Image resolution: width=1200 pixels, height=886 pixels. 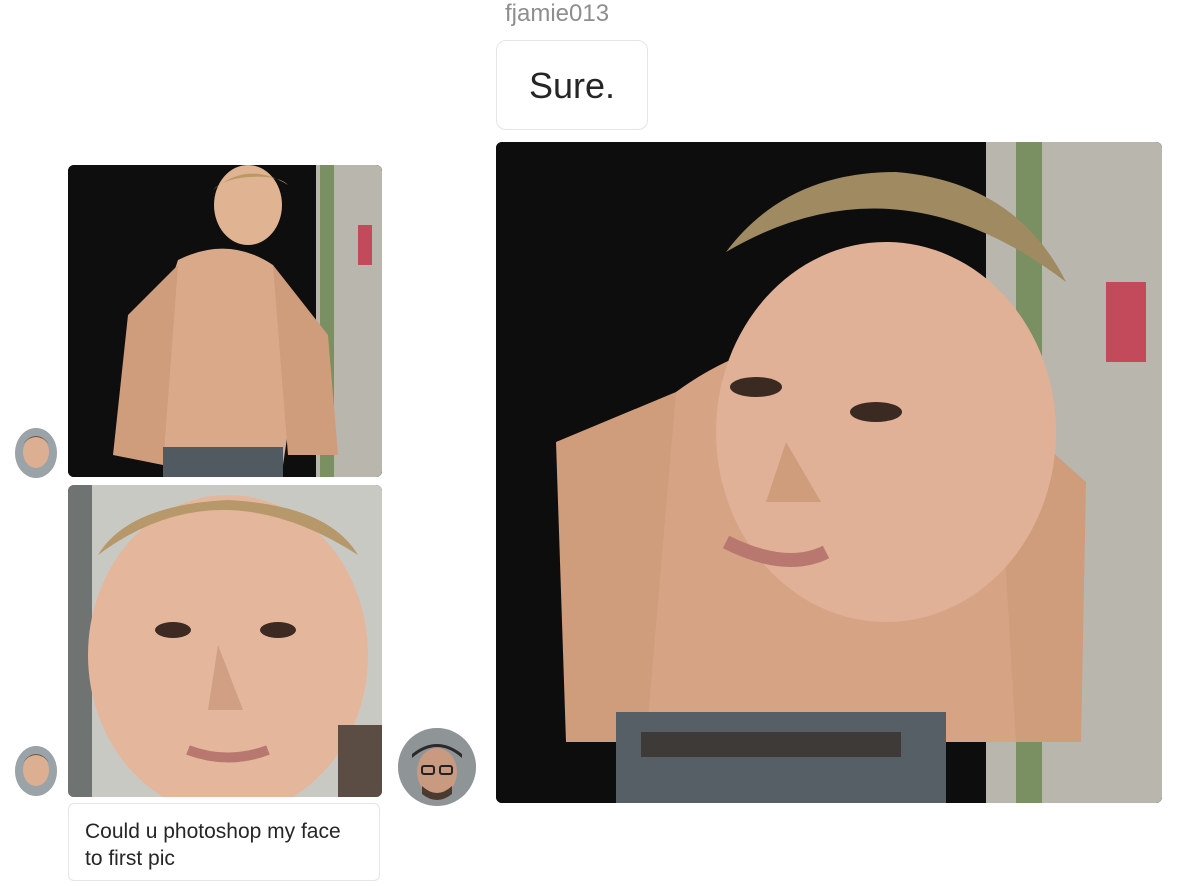 I want to click on selfie-photo-icon, so click(x=225, y=641).